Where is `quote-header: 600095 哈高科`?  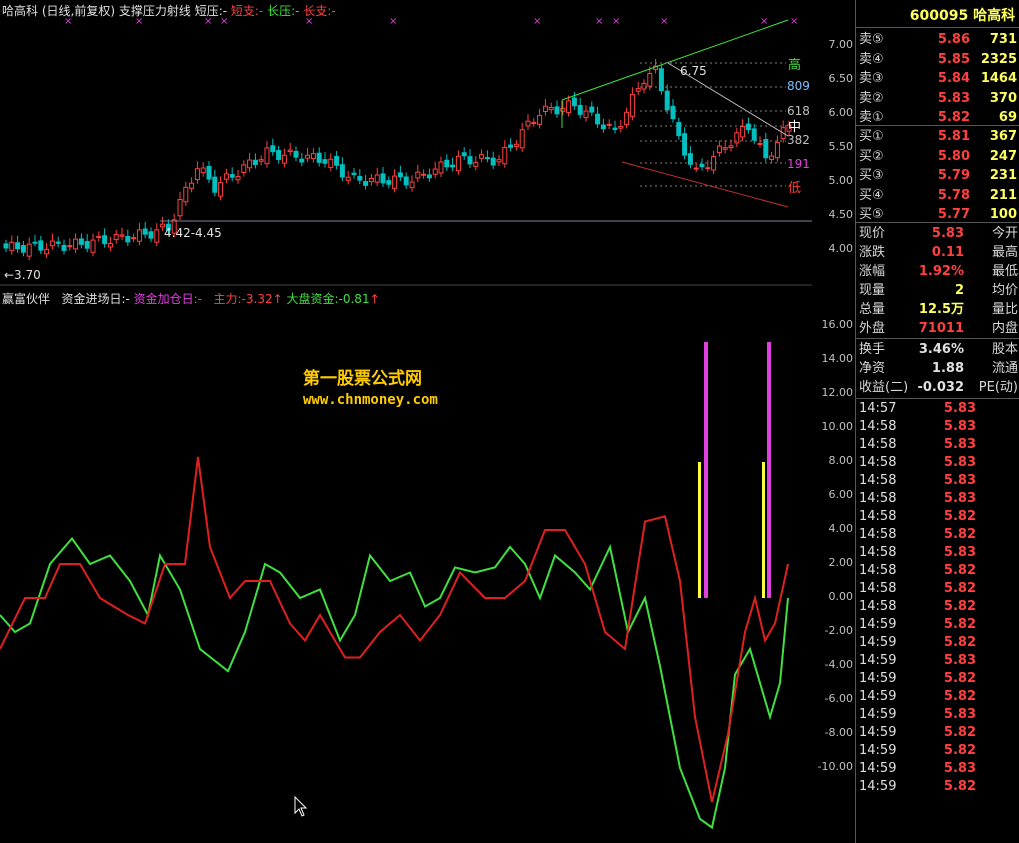 quote-header: 600095 哈高科 is located at coordinates (937, 15).